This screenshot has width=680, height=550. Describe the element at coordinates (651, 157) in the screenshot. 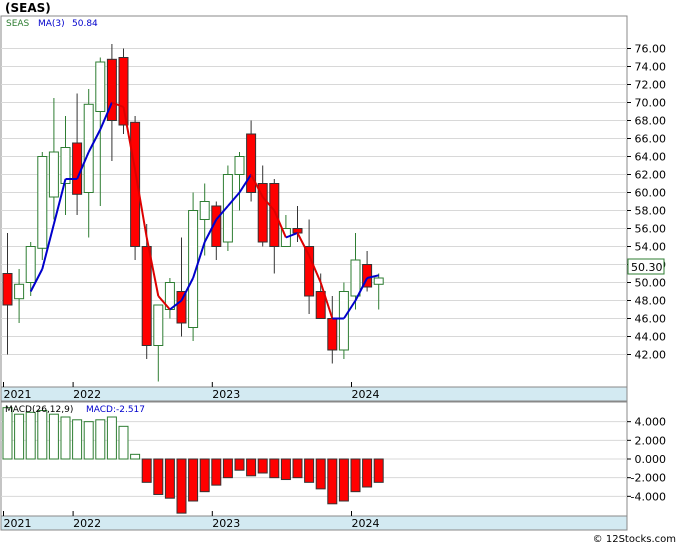

I see `y-tick-label: 64.00` at that location.